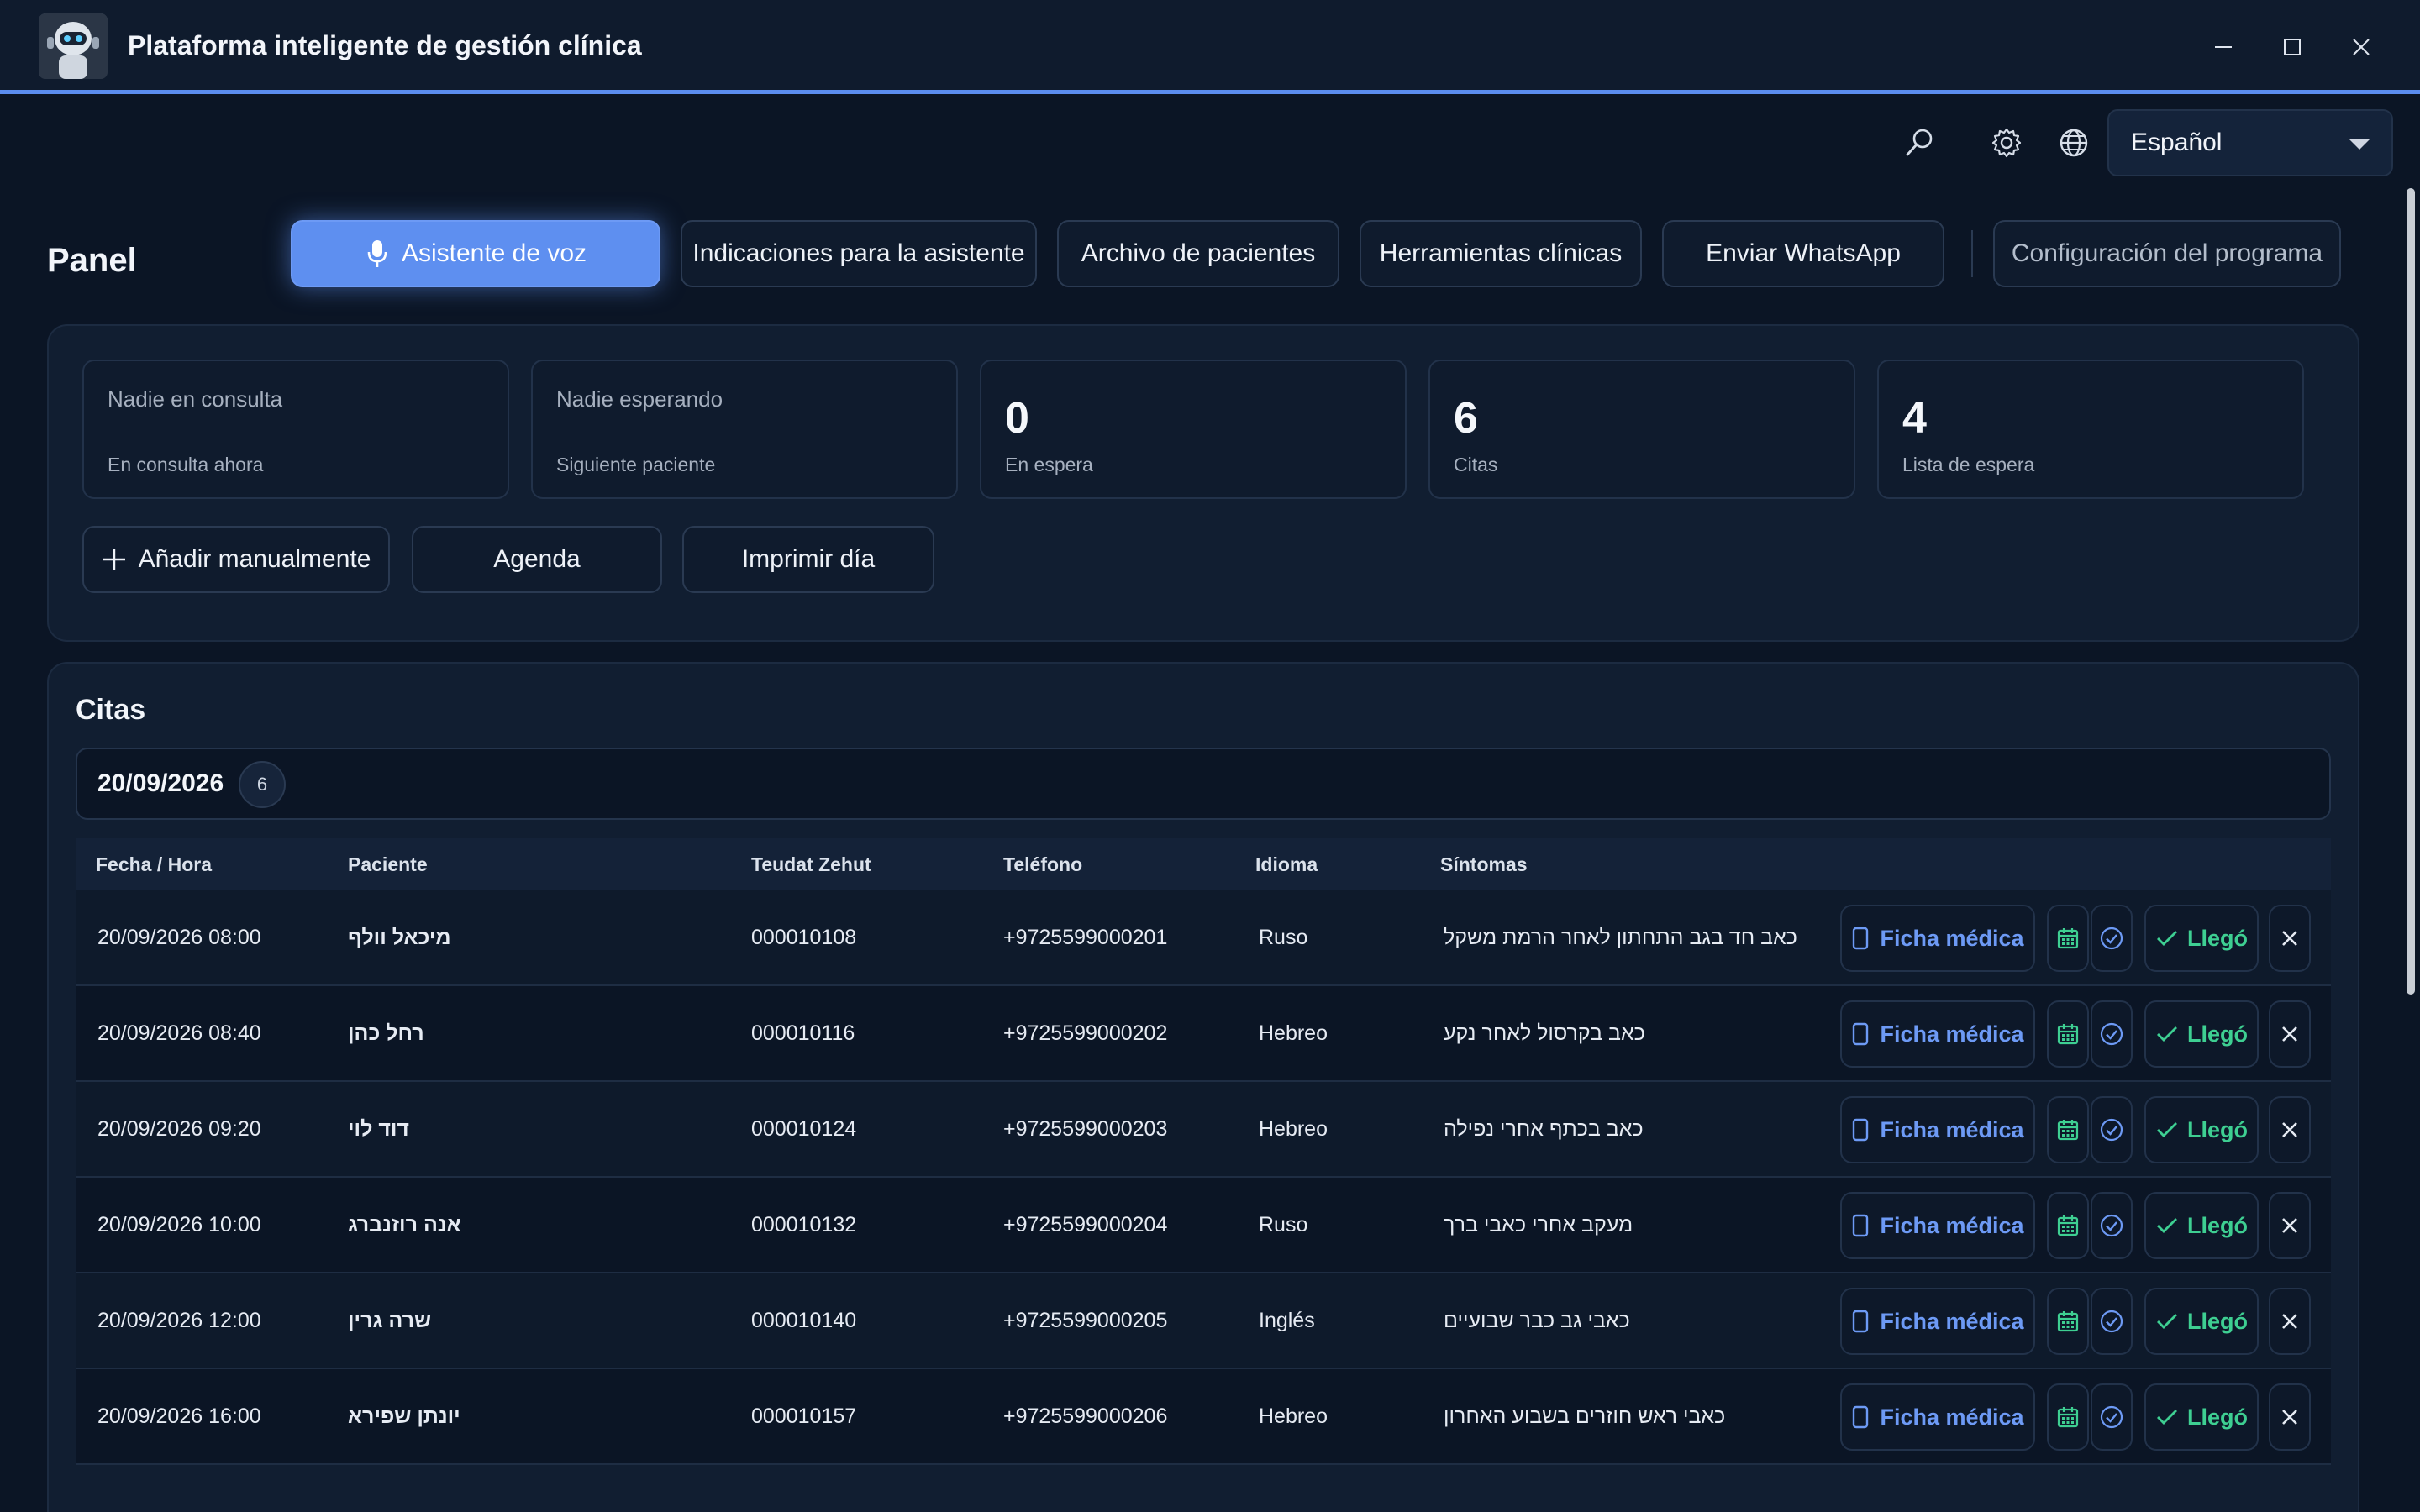 The width and height of the screenshot is (2420, 1512). Describe the element at coordinates (1017, 418) in the screenshot. I see `waiting-count: 0` at that location.